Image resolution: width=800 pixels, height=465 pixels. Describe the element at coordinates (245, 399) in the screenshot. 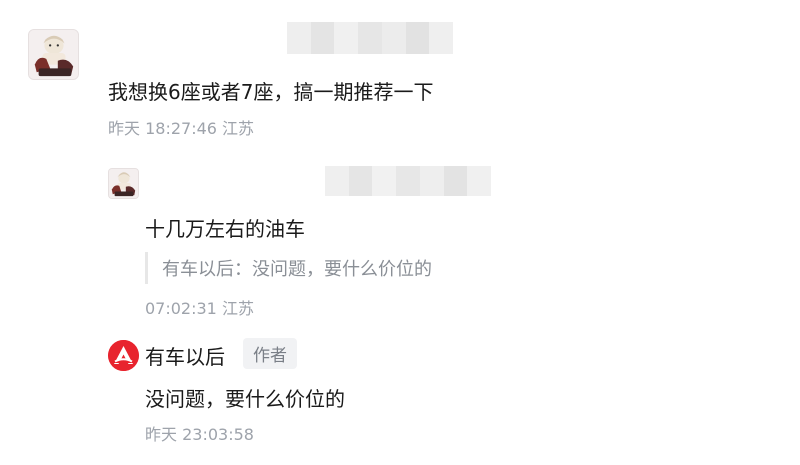

I see `reply-text: 没问题，要什么价位的` at that location.